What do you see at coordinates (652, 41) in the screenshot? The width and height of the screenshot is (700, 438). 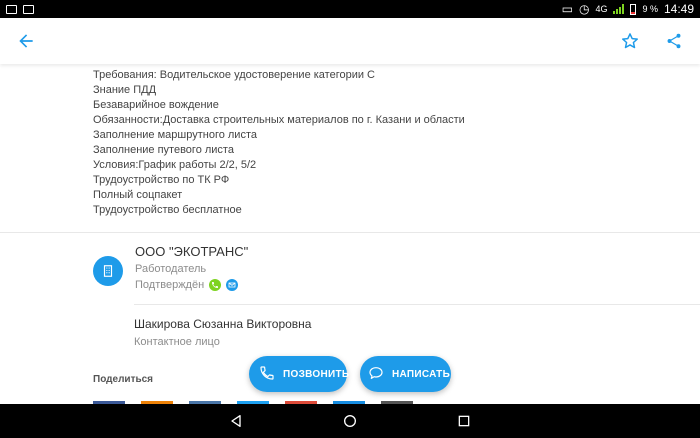 I see `app-bar-actions` at bounding box center [652, 41].